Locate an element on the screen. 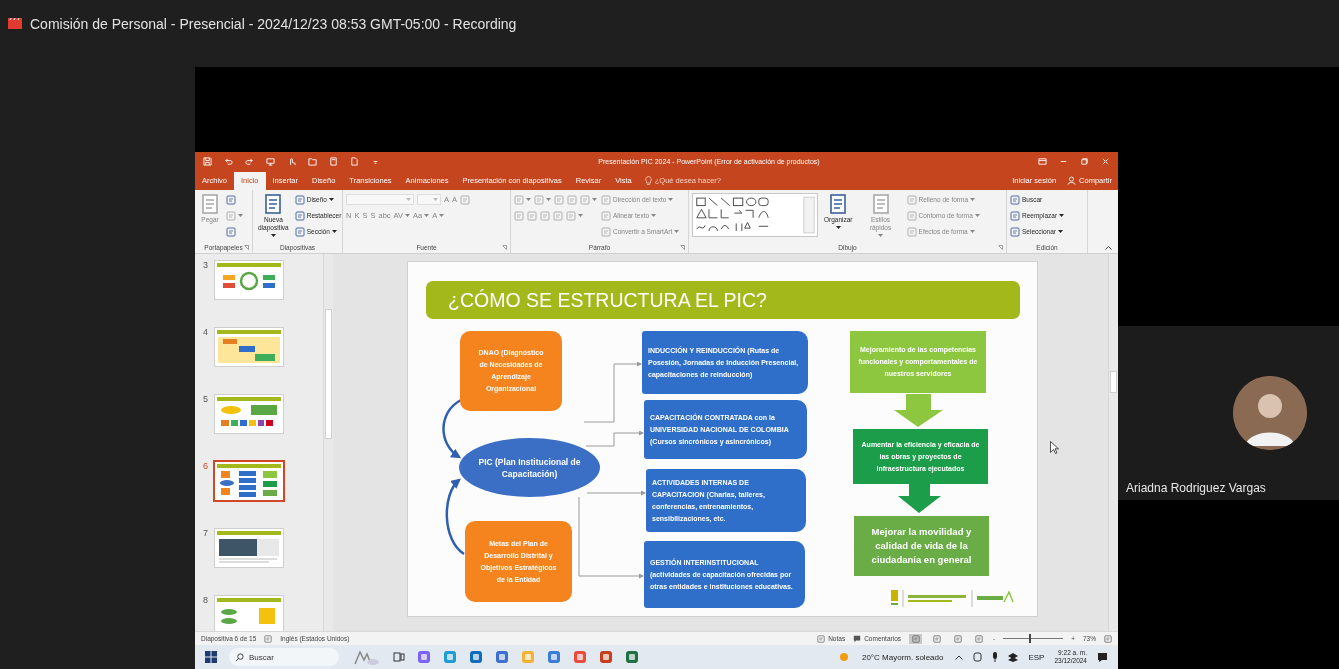 The height and width of the screenshot is (669, 1339). shapes-gallery is located at coordinates (755, 214).